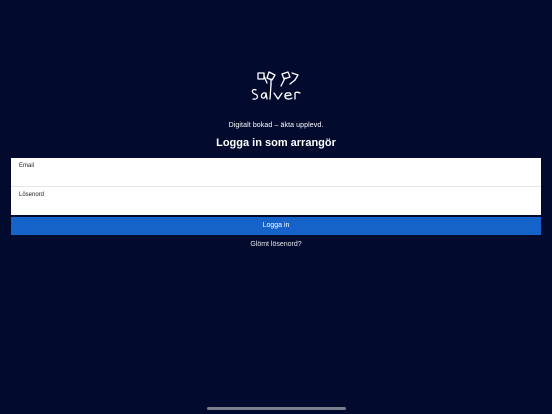  I want to click on password-input, so click(276, 206).